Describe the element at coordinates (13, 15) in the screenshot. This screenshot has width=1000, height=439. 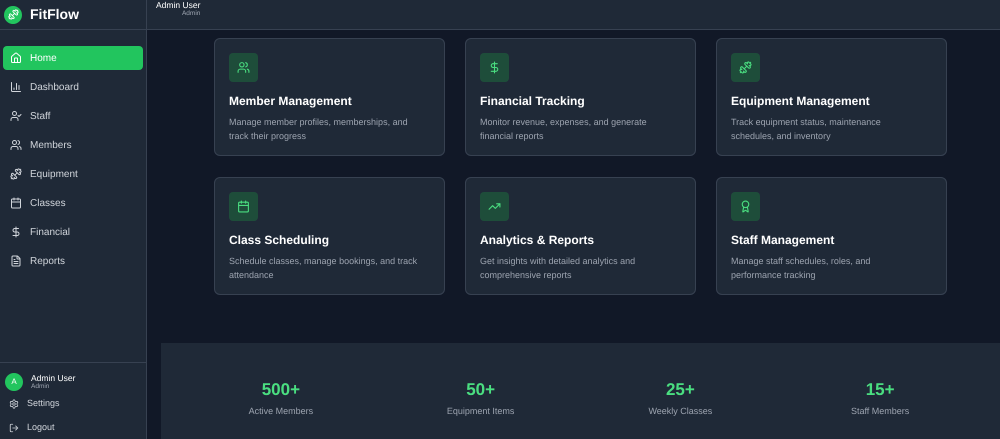
I see `logo-icon` at that location.